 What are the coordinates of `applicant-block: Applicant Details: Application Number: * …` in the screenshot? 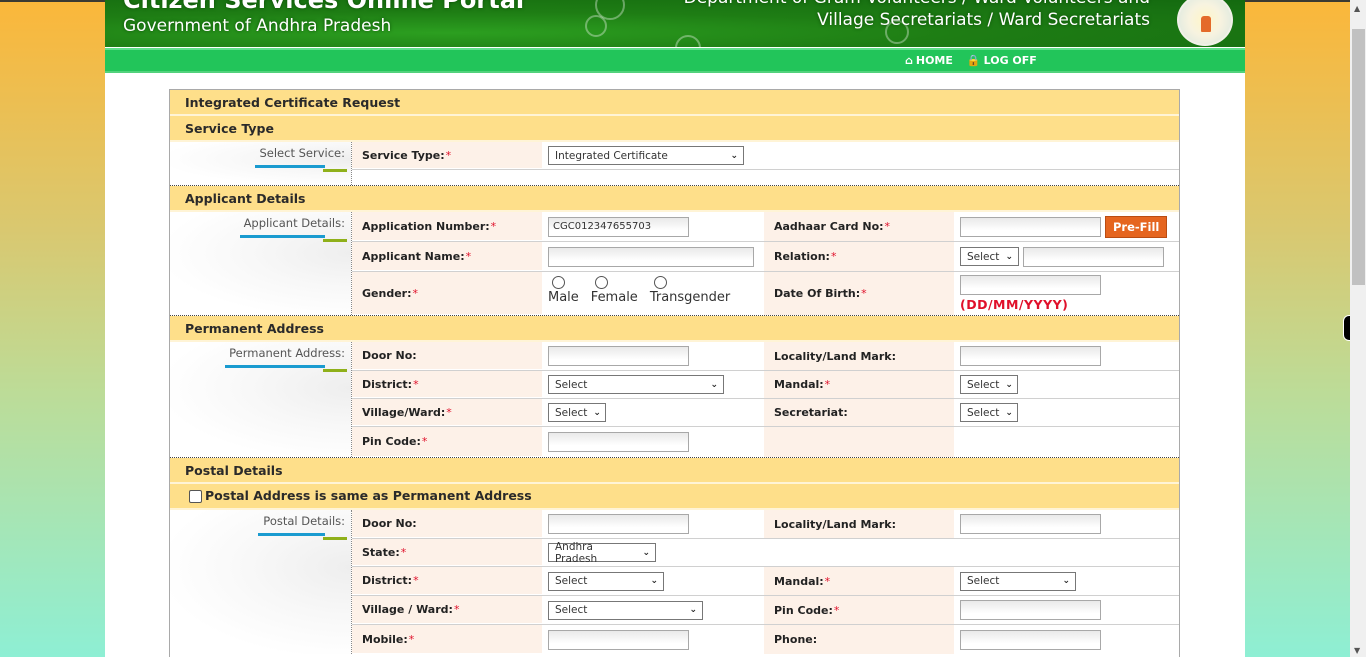 It's located at (674, 264).